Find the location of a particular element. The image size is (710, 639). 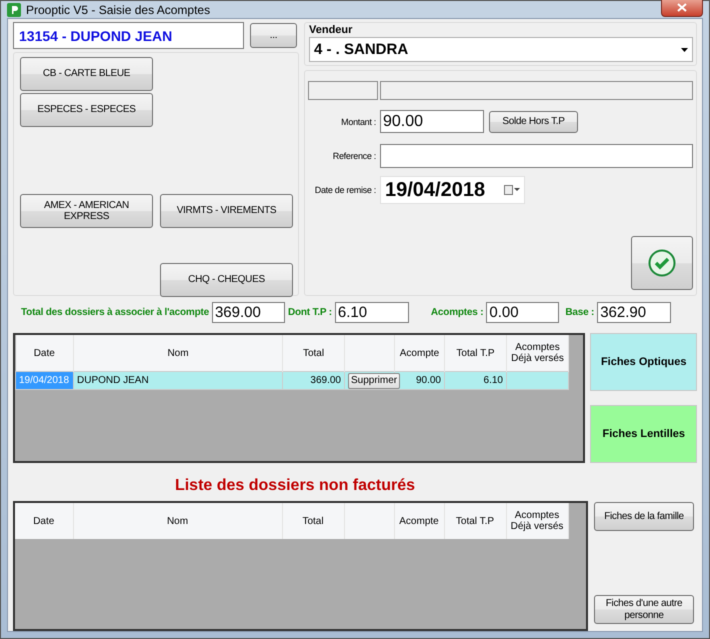

empty-field is located at coordinates (343, 90).